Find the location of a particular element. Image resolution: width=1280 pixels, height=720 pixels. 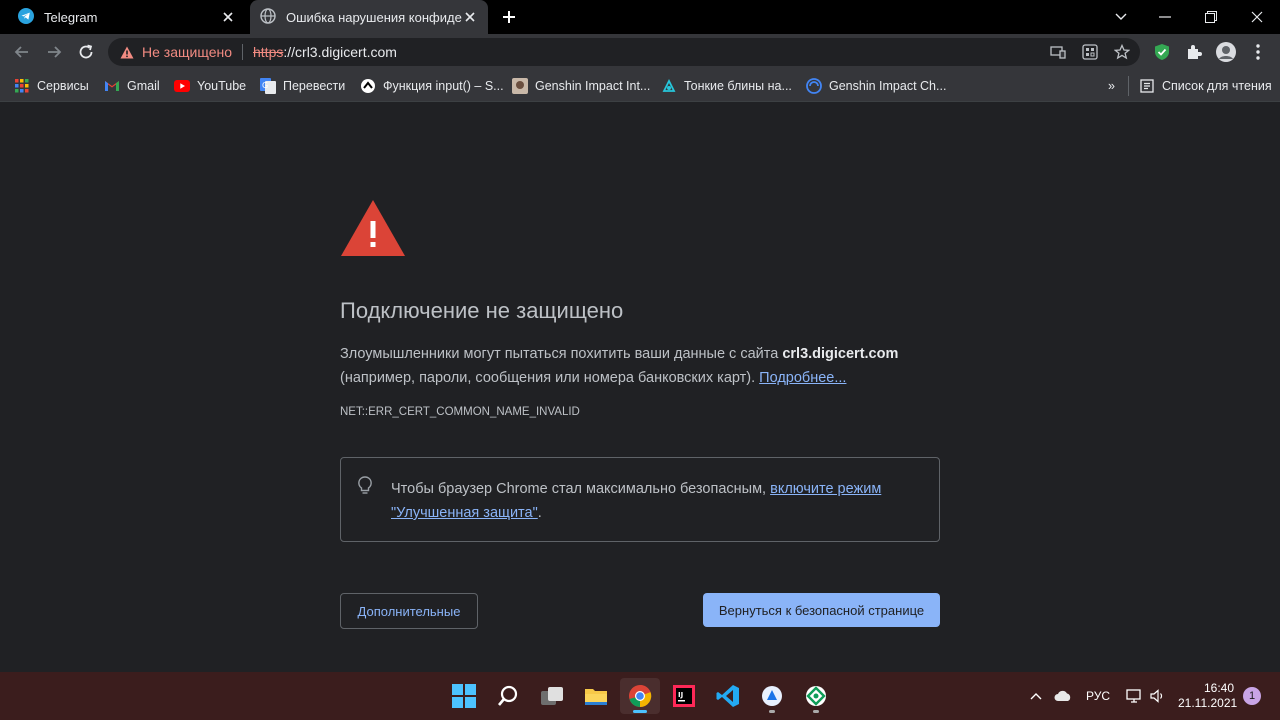

lightbulb-icon is located at coordinates (365, 488).